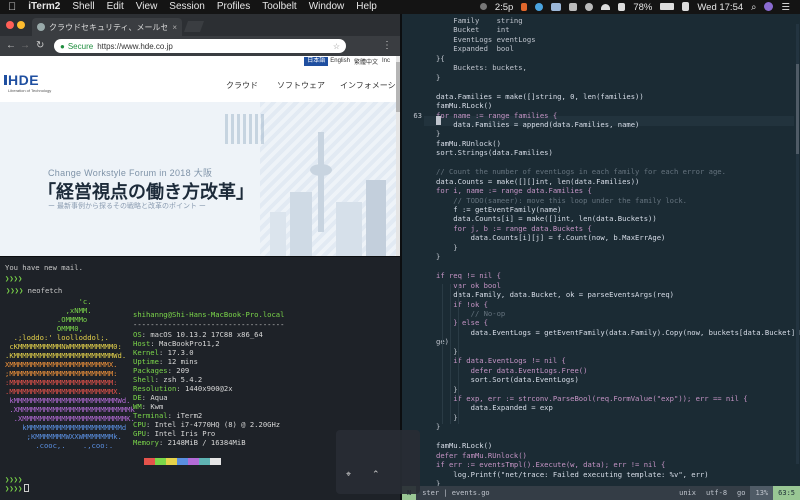 The image size is (800, 500). Describe the element at coordinates (785, 7) in the screenshot. I see `notification-center-icon: ☰` at that location.